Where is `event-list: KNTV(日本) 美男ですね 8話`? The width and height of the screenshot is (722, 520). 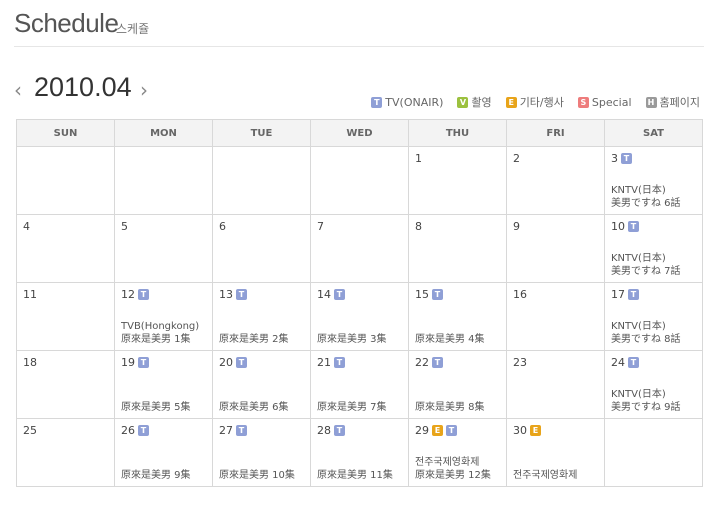 event-list: KNTV(日本) 美男ですね 8話 is located at coordinates (655, 333).